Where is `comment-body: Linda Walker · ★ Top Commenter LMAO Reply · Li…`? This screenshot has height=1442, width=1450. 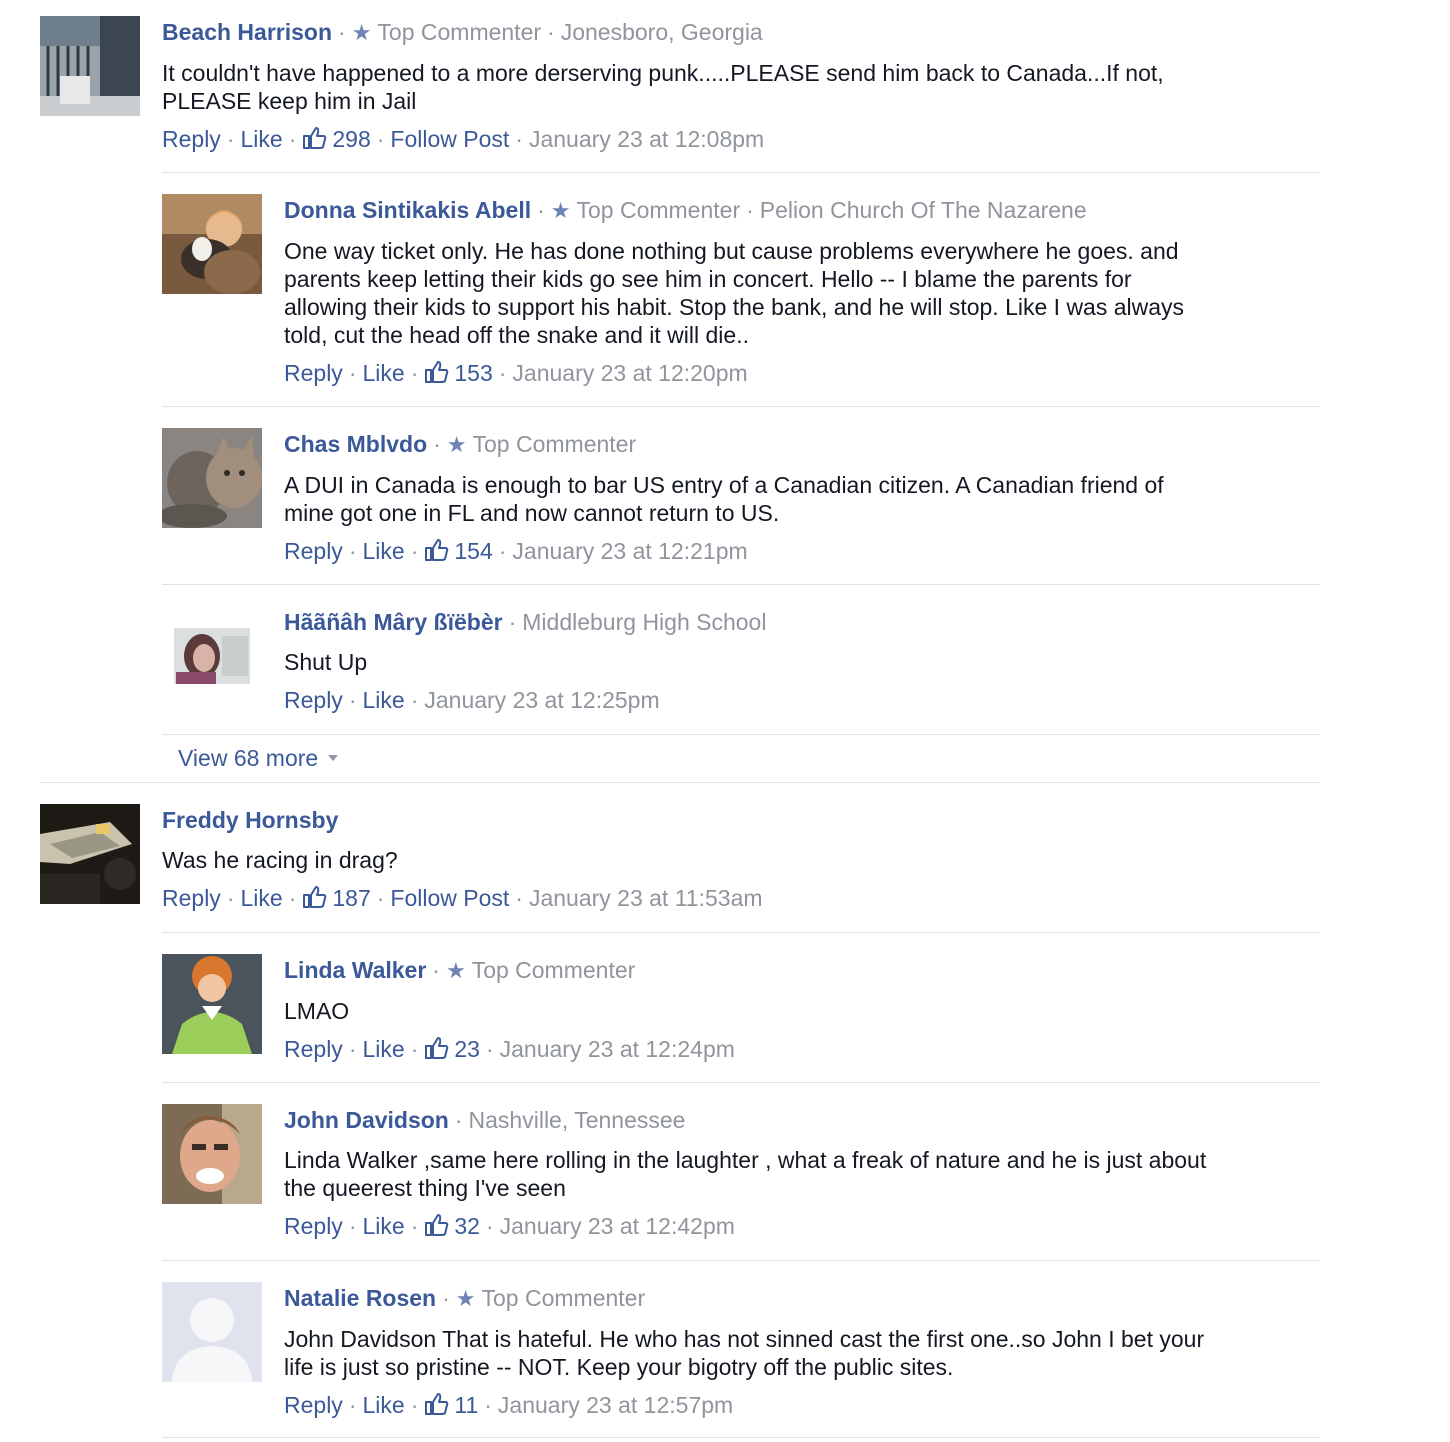 comment-body: Linda Walker · ★ Top Commenter LMAO Reply · Li… is located at coordinates (509, 1011).